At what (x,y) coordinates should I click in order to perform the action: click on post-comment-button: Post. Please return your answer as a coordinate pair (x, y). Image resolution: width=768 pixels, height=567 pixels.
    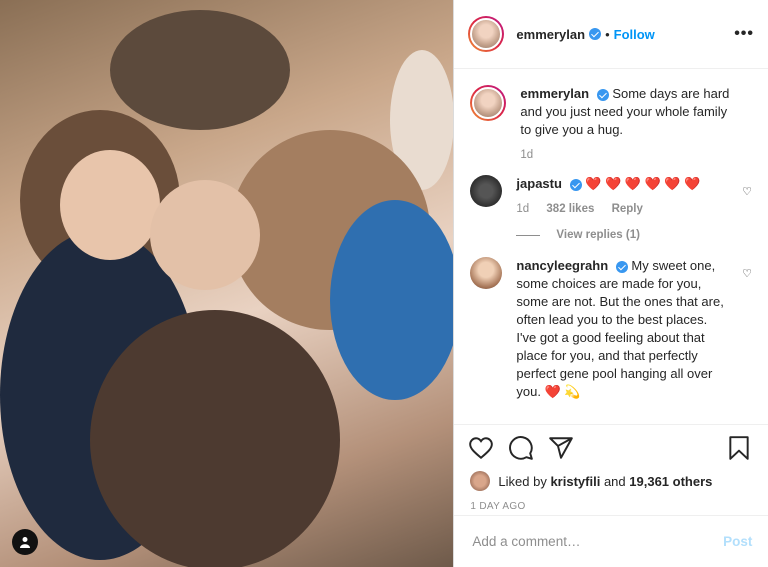
    Looking at the image, I should click on (737, 541).